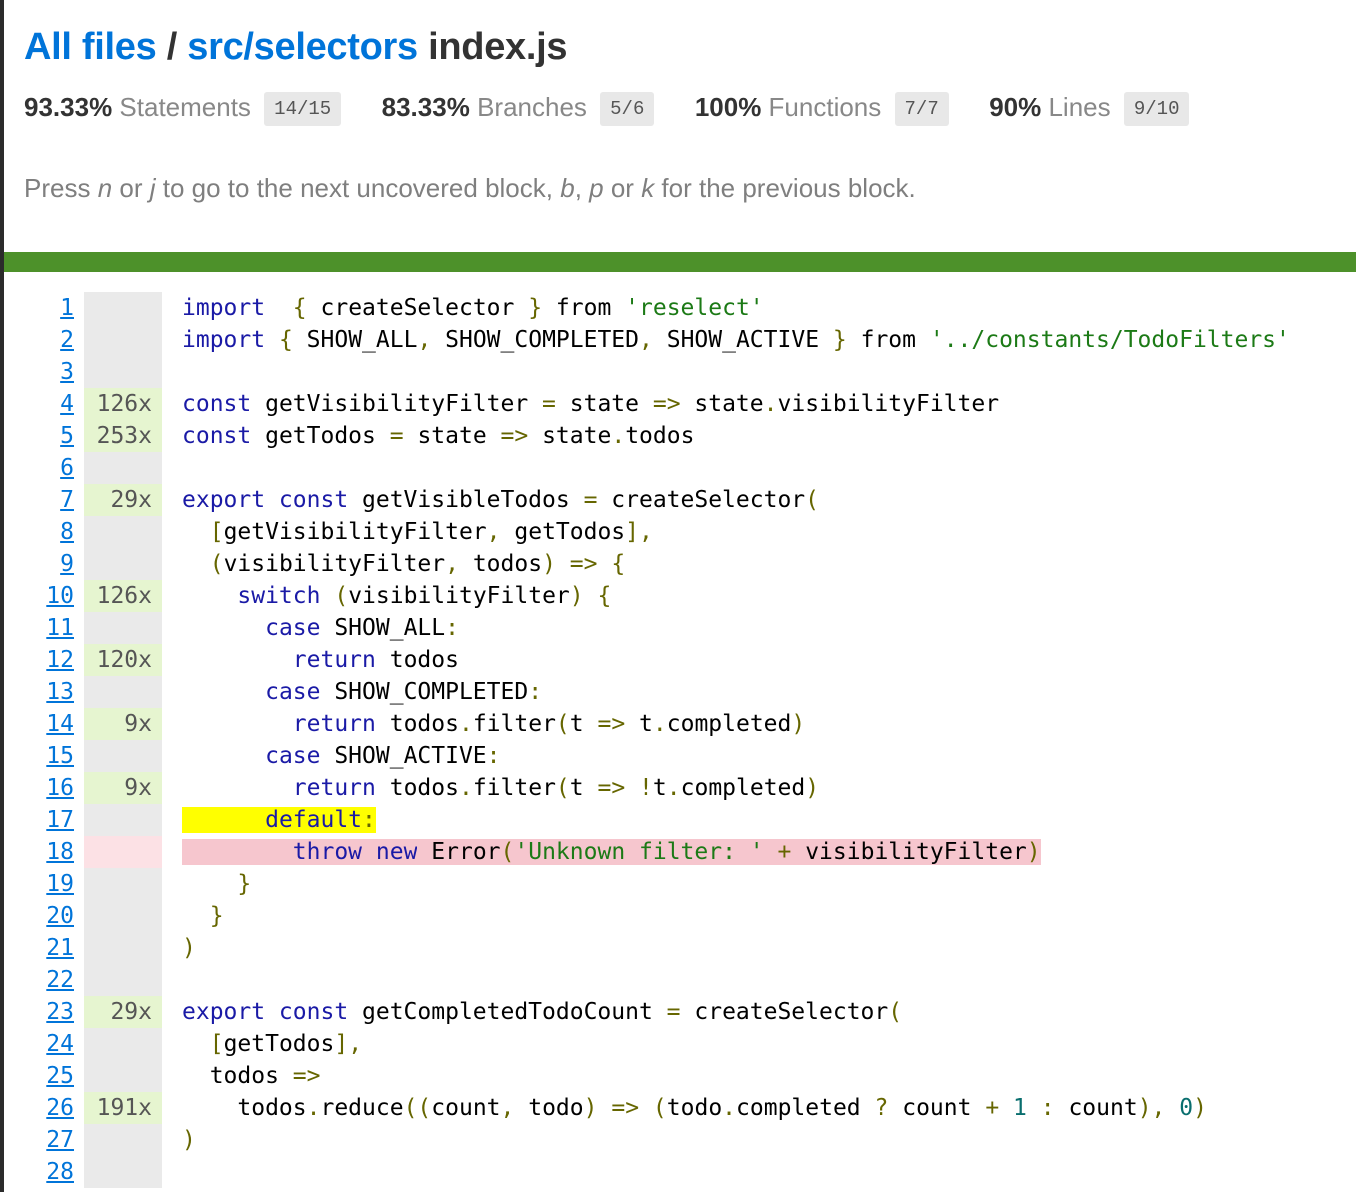 This screenshot has height=1192, width=1356. I want to click on hint-key: n, so click(105, 188).